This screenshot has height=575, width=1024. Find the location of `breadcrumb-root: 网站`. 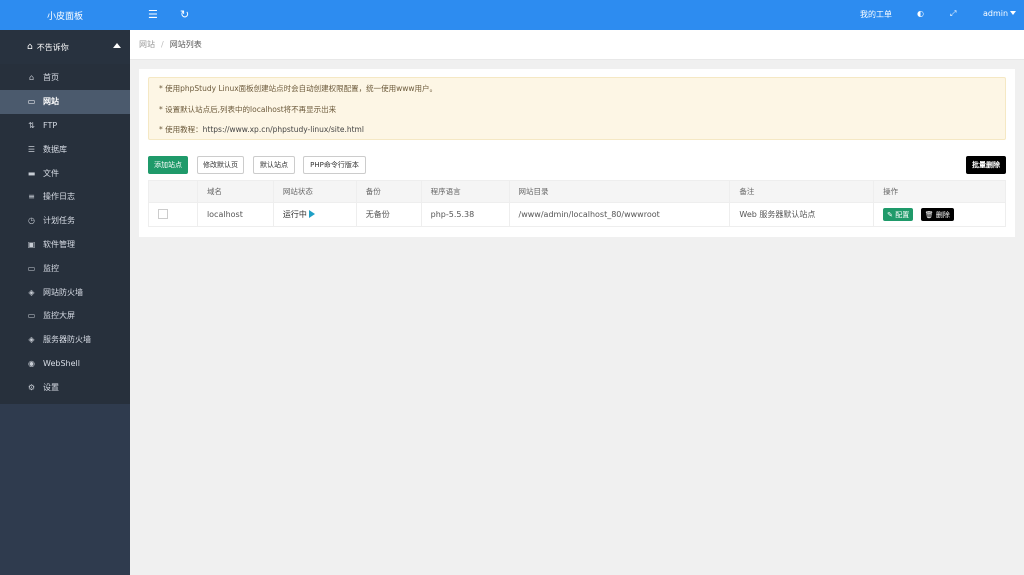

breadcrumb-root: 网站 is located at coordinates (147, 44).